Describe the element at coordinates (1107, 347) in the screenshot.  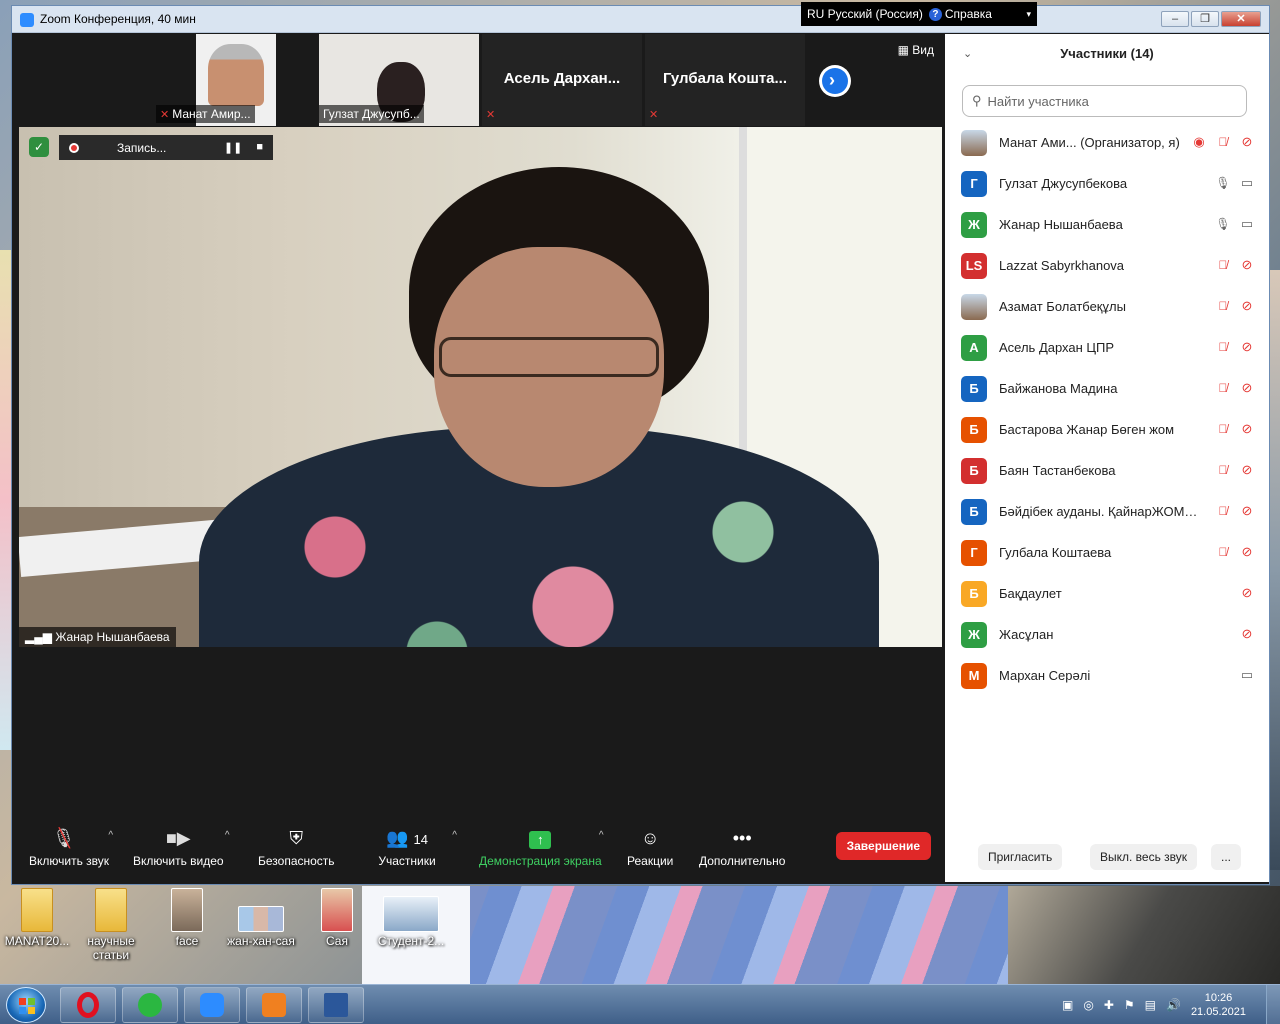
I see `participant-row: А Асель Дархан ЦПР 🎙̸ ⊘` at that location.